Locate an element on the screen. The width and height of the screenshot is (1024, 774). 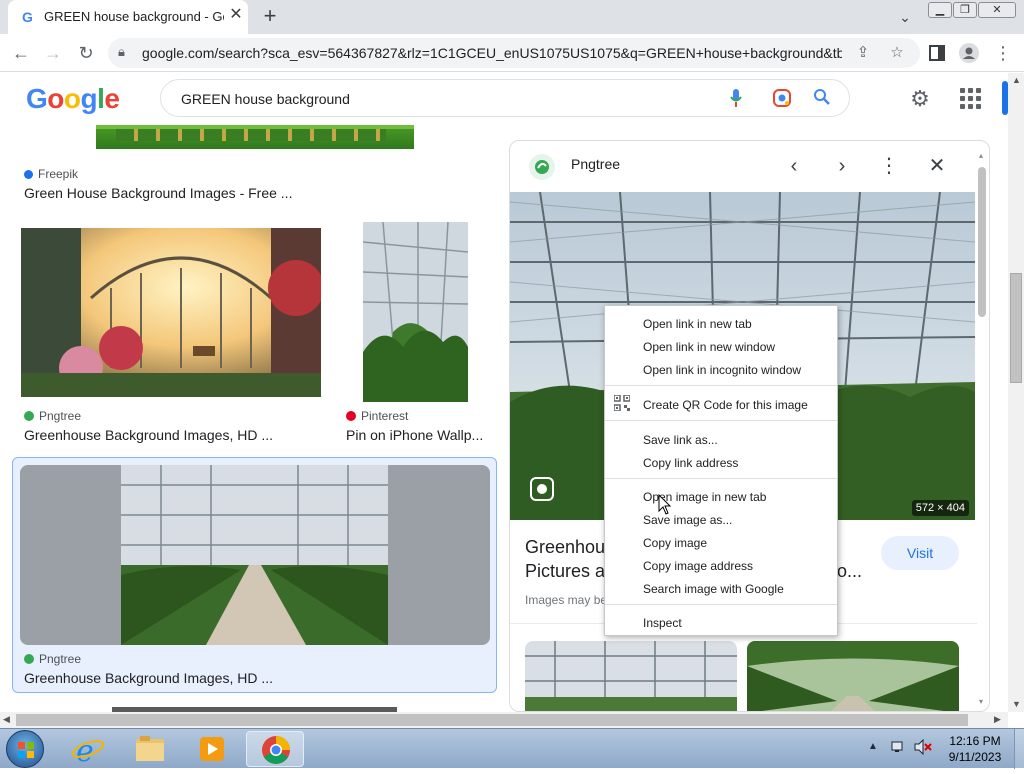
show-desktop-button is located at coordinates (1019, 749).